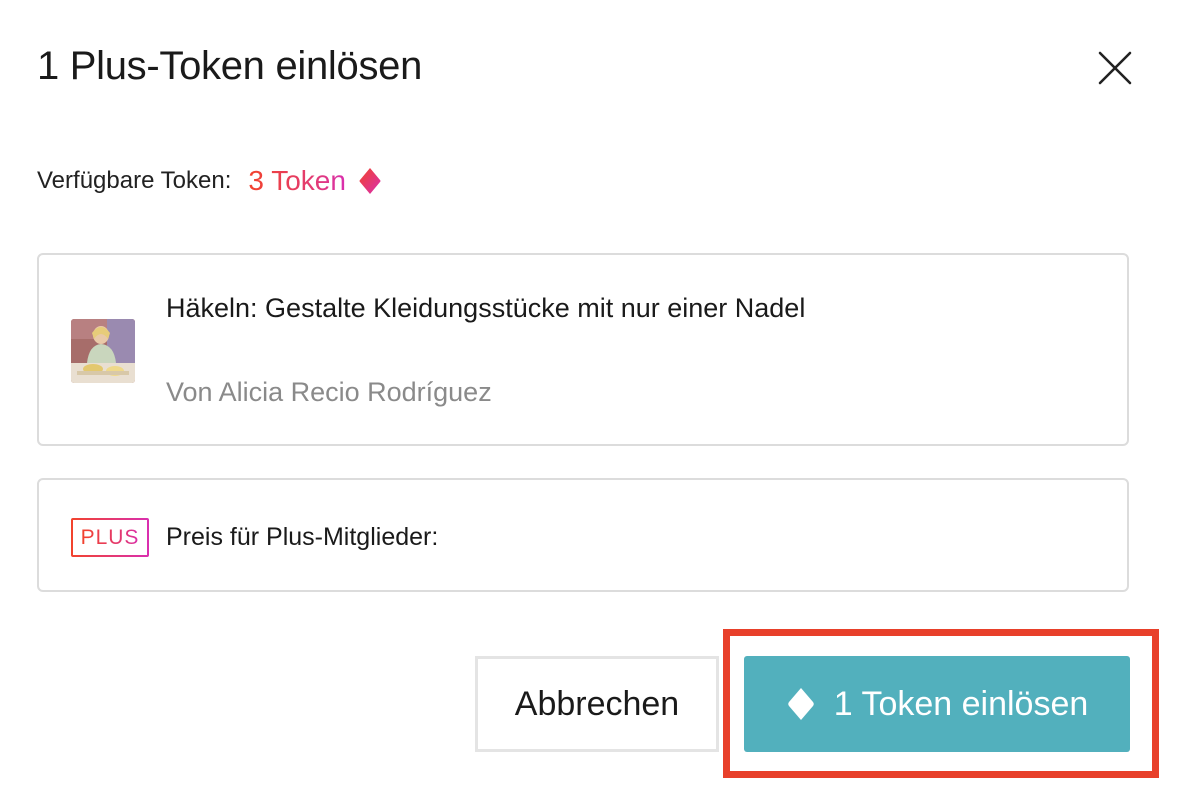  Describe the element at coordinates (297, 180) in the screenshot. I see `available-tokens-value: 3 Token` at that location.